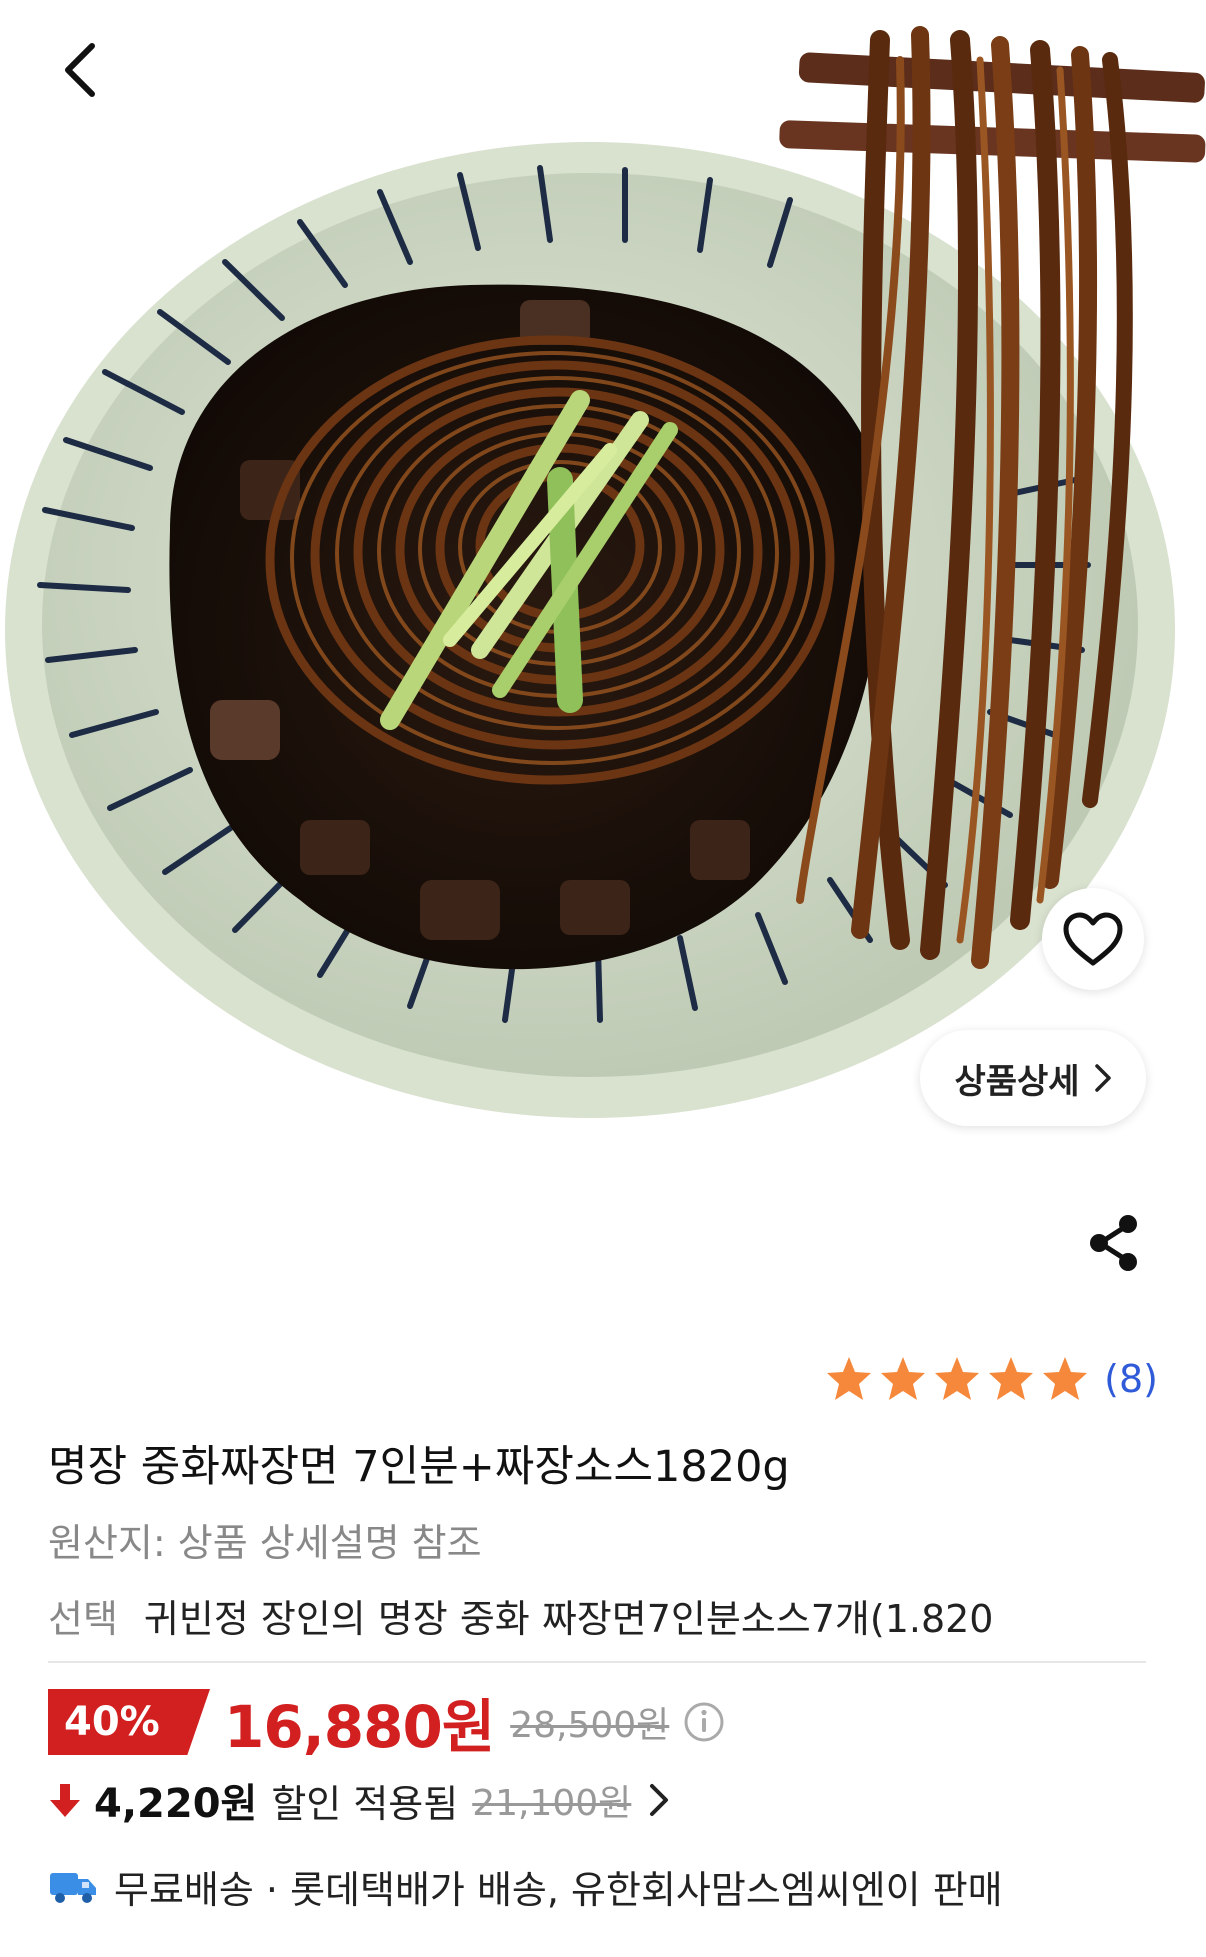 The height and width of the screenshot is (1957, 1206). Describe the element at coordinates (568, 1619) in the screenshot. I see `option-value: 귀빈정 장인의 명장 중화 짜장면7인분소스7개(1.820` at that location.